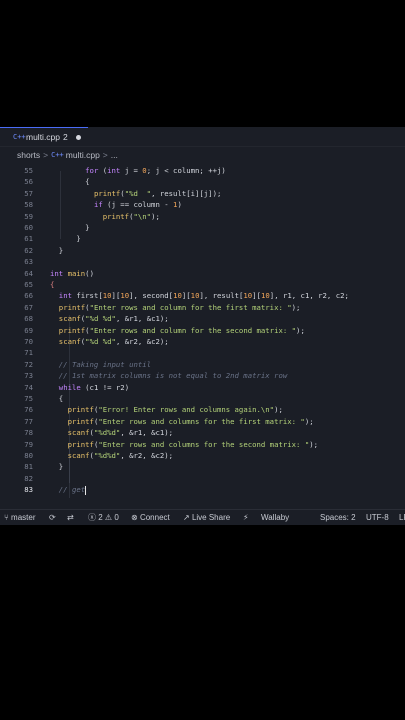 This screenshot has height=720, width=405. I want to click on code-line: 75 {, so click(202, 398).